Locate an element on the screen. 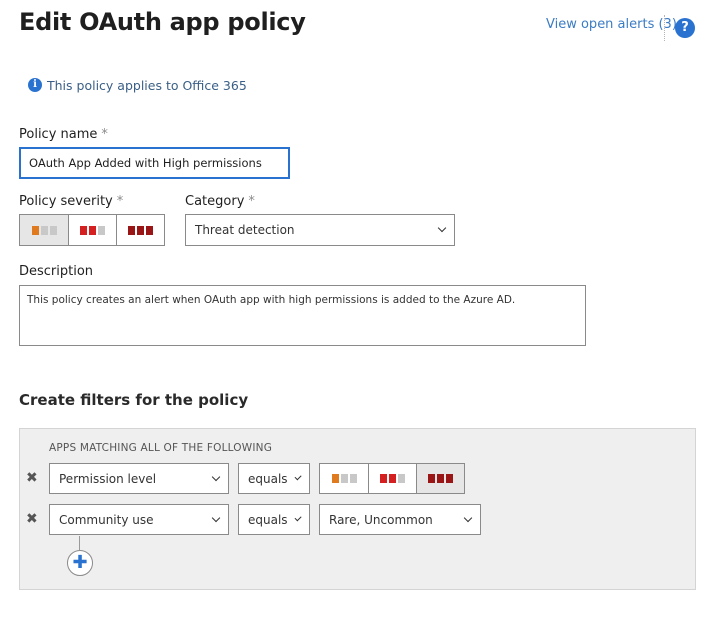 The height and width of the screenshot is (622, 725). severity-low-button is located at coordinates (44, 230).